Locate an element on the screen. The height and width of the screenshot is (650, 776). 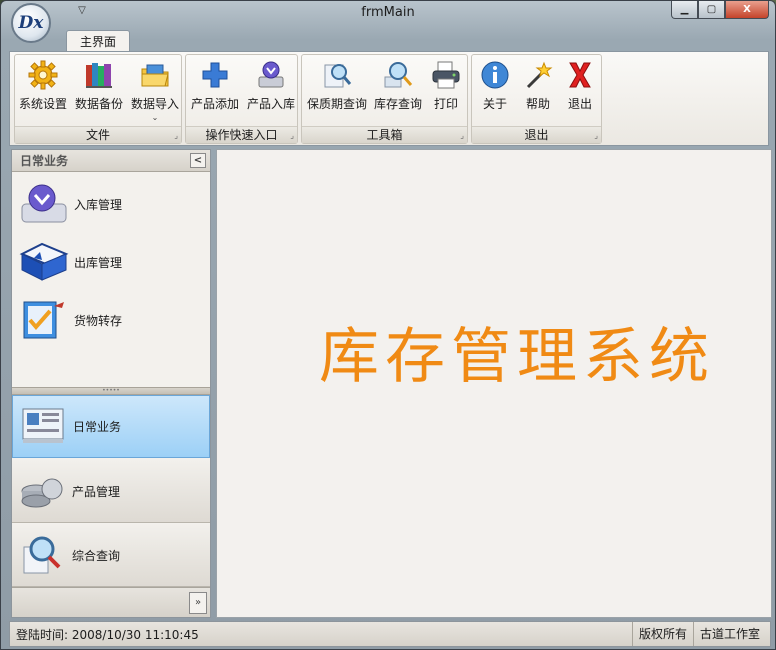
system-settings-button: 系统设置 is located at coordinates (43, 92).